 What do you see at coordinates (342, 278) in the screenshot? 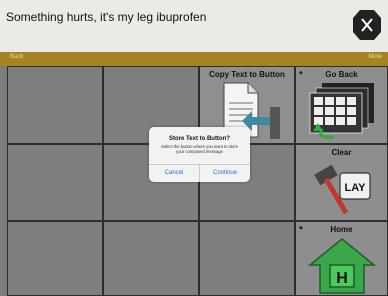
I see `home-letter: H` at bounding box center [342, 278].